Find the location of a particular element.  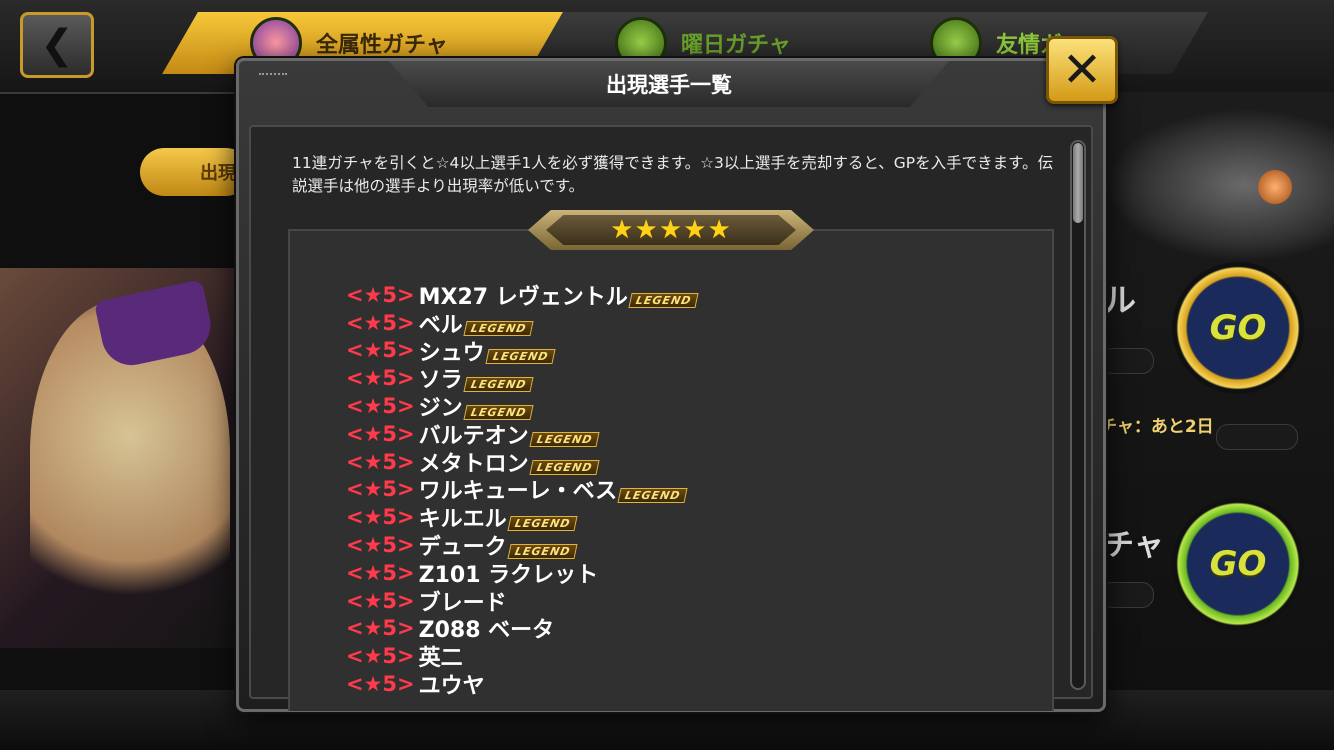

player-list-item: <★5> ベル LEGEND is located at coordinates (521, 323).